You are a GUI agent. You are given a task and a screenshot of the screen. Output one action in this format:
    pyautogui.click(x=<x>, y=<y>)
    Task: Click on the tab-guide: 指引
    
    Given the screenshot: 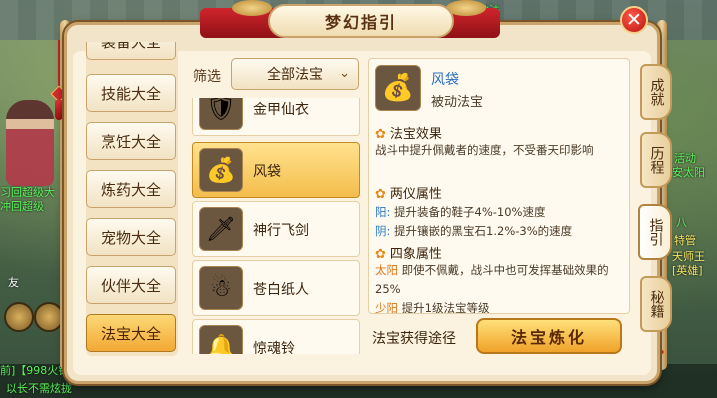 What is the action you would take?
    pyautogui.click(x=655, y=232)
    